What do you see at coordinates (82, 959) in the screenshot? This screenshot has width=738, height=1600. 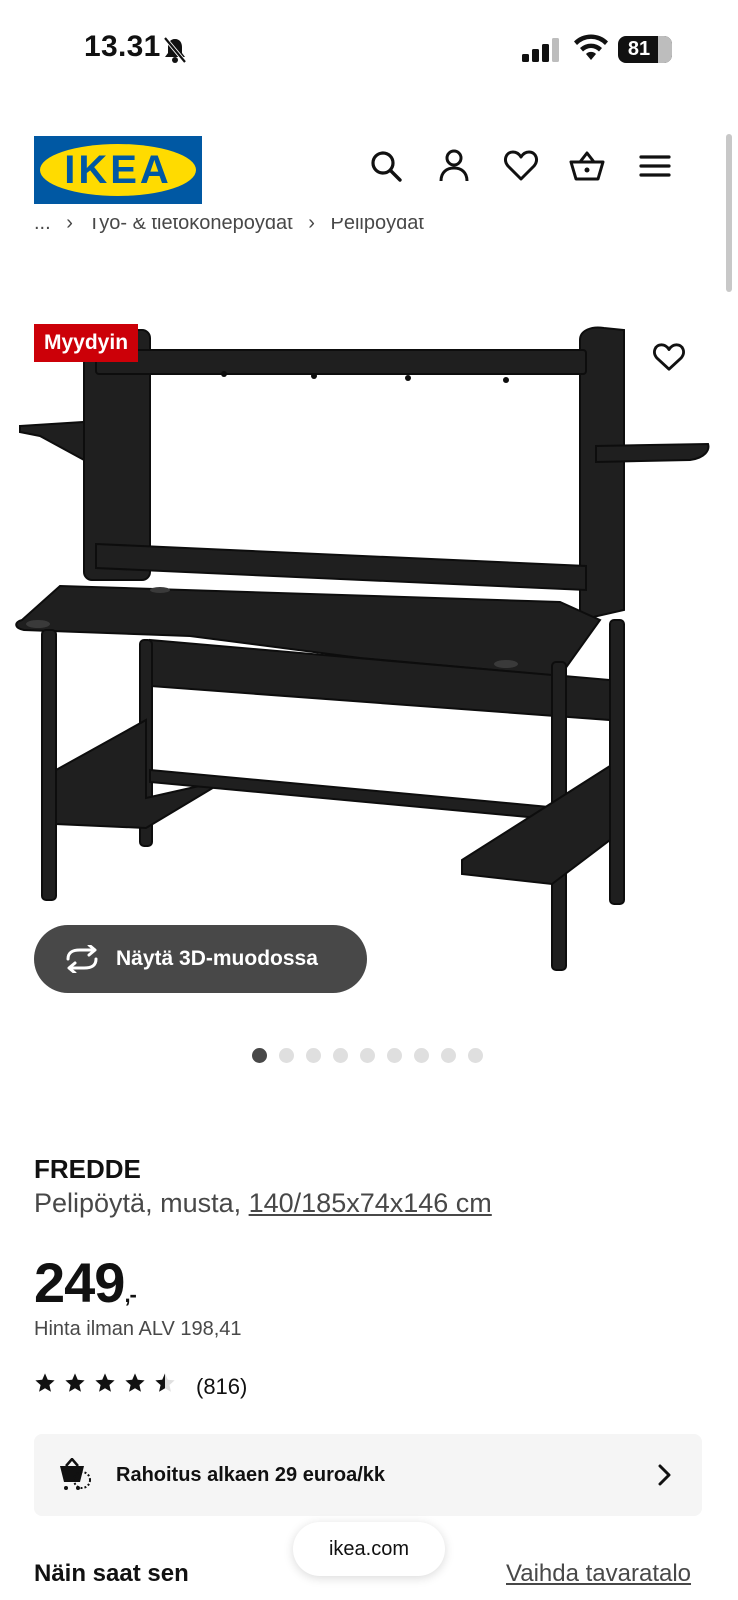 I see `rotate-3d-icon` at bounding box center [82, 959].